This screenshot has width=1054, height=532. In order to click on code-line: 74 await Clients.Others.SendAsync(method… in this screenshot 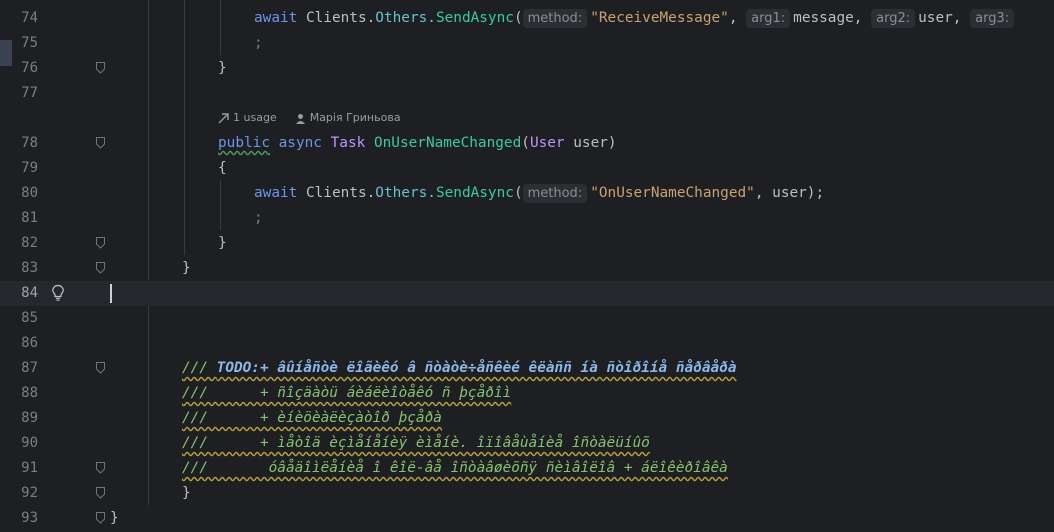, I will do `click(527, 18)`.